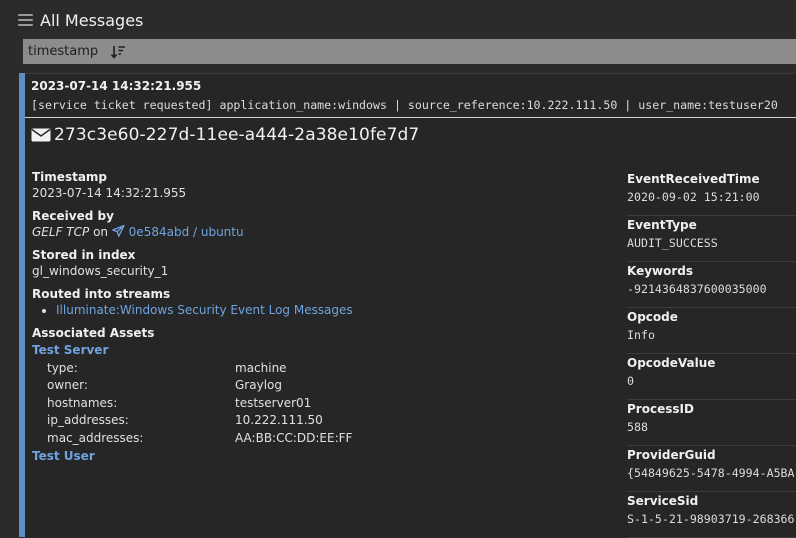 The height and width of the screenshot is (538, 796). I want to click on sort-descending-icon, so click(118, 52).